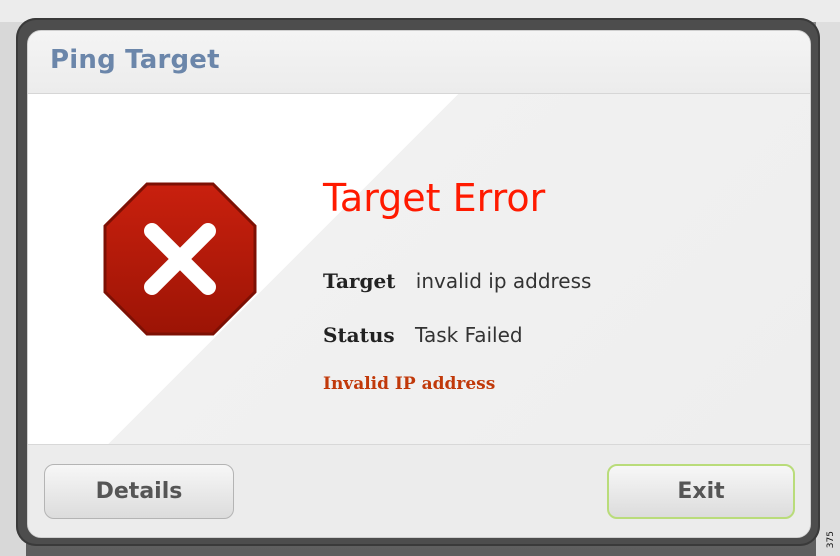  What do you see at coordinates (419, 62) in the screenshot?
I see `dialog-title-bar: Ping Target` at bounding box center [419, 62].